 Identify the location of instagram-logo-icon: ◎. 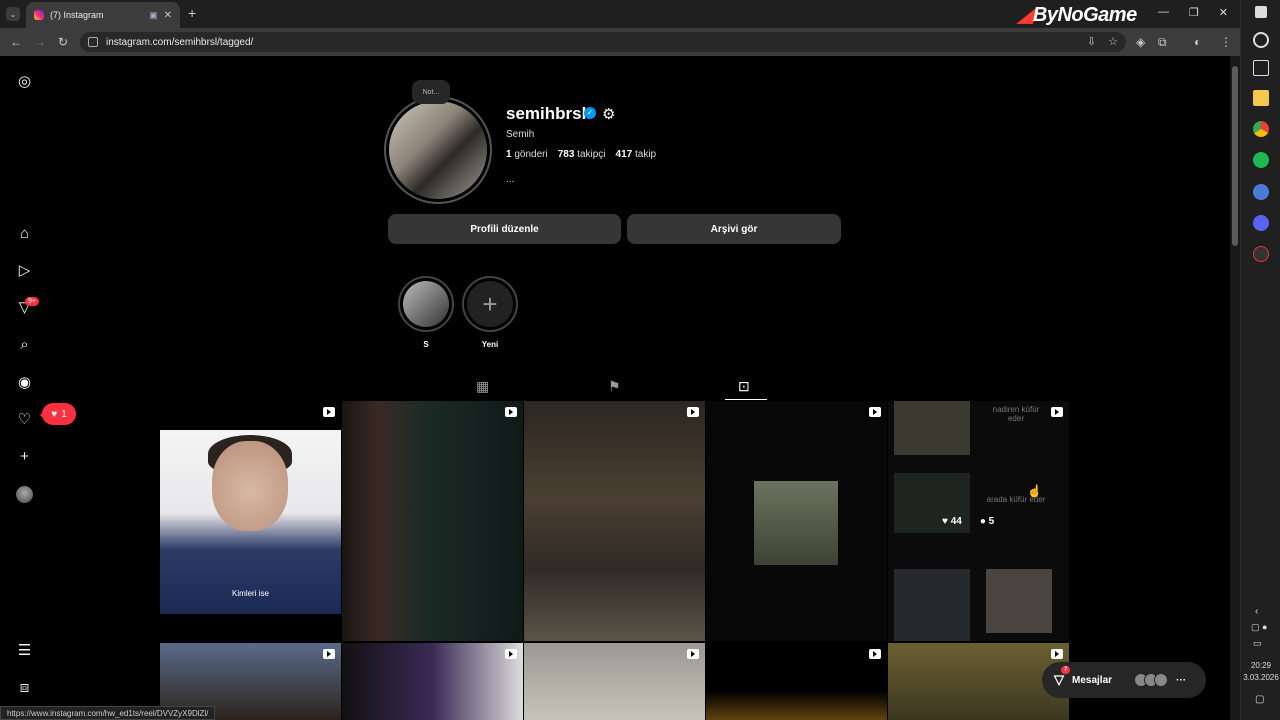
(24, 81).